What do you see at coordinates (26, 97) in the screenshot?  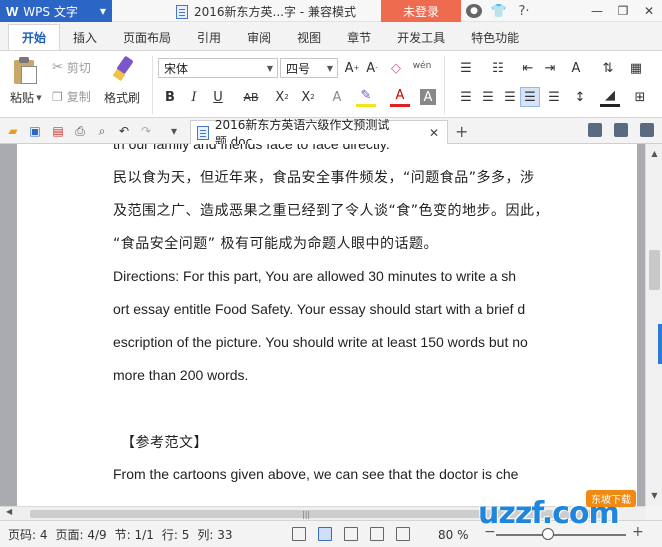 I see `paste-button: 粘贴 ▼` at bounding box center [26, 97].